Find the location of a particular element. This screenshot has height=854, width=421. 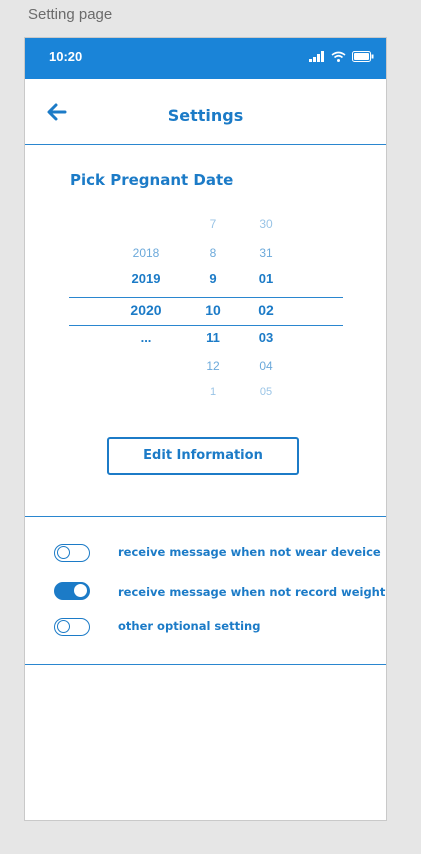

month-option: 9 is located at coordinates (213, 278).